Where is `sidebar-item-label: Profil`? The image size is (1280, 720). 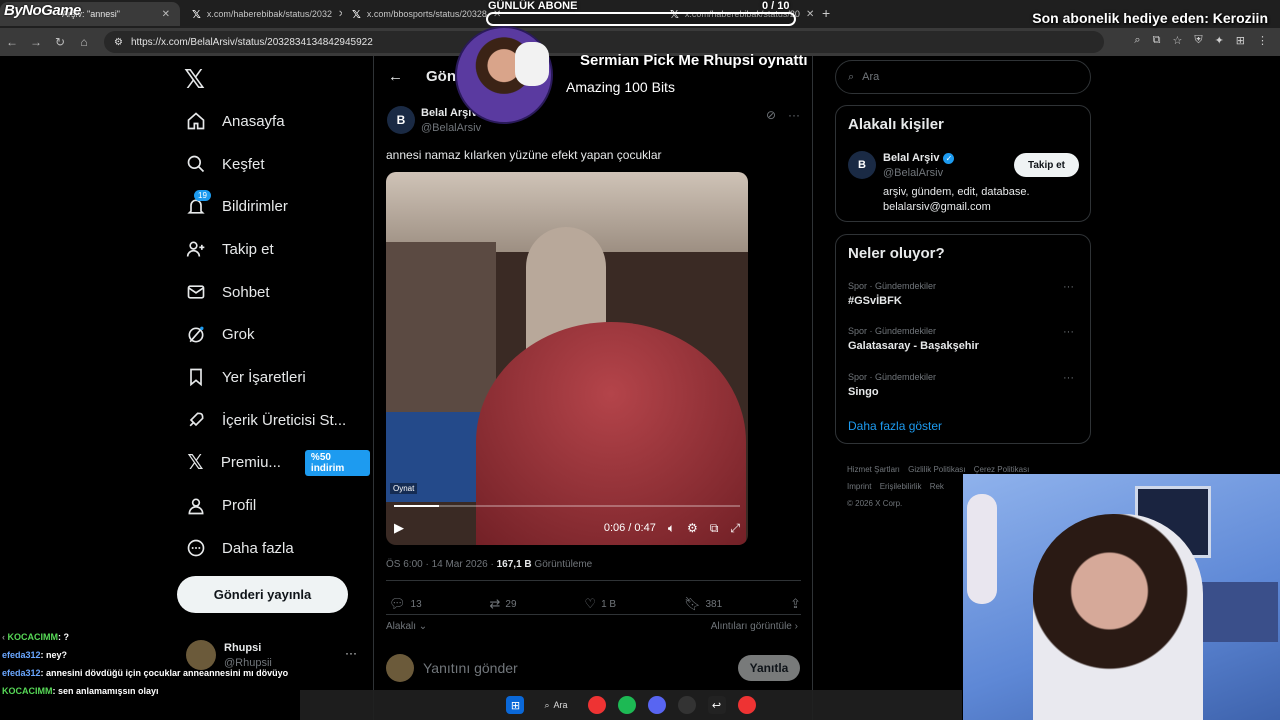
sidebar-item-label: Profil is located at coordinates (239, 506).